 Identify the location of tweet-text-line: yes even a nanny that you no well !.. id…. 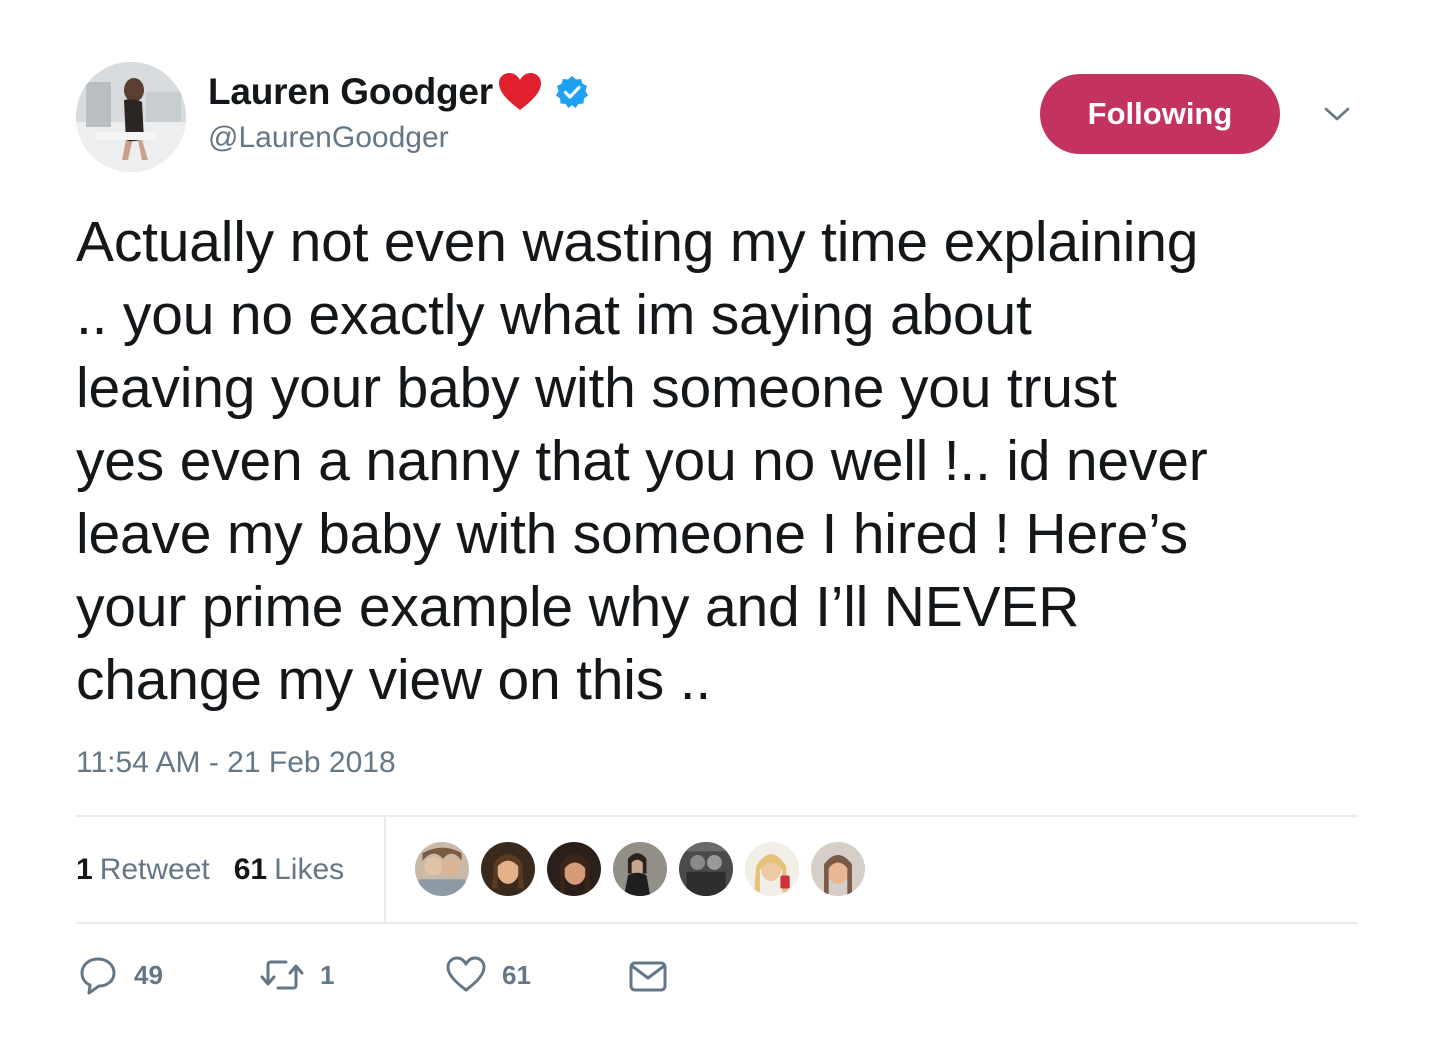
(642, 461).